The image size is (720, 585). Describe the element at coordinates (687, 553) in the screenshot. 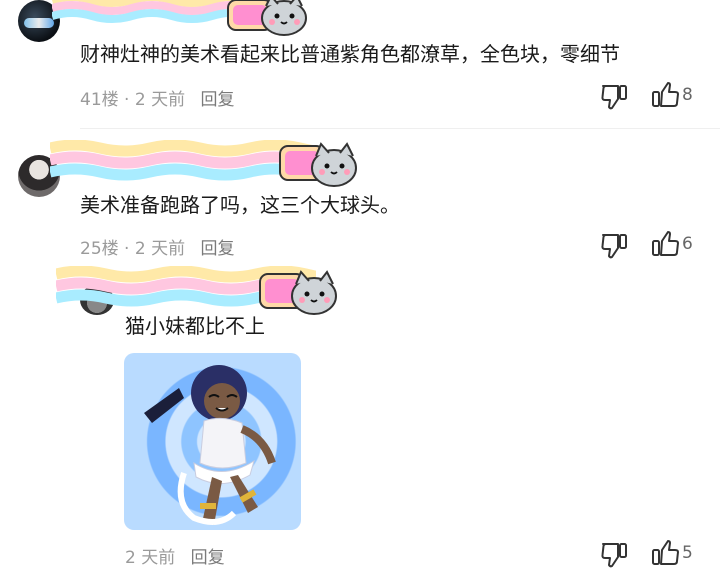

I see `like-count: 5` at that location.